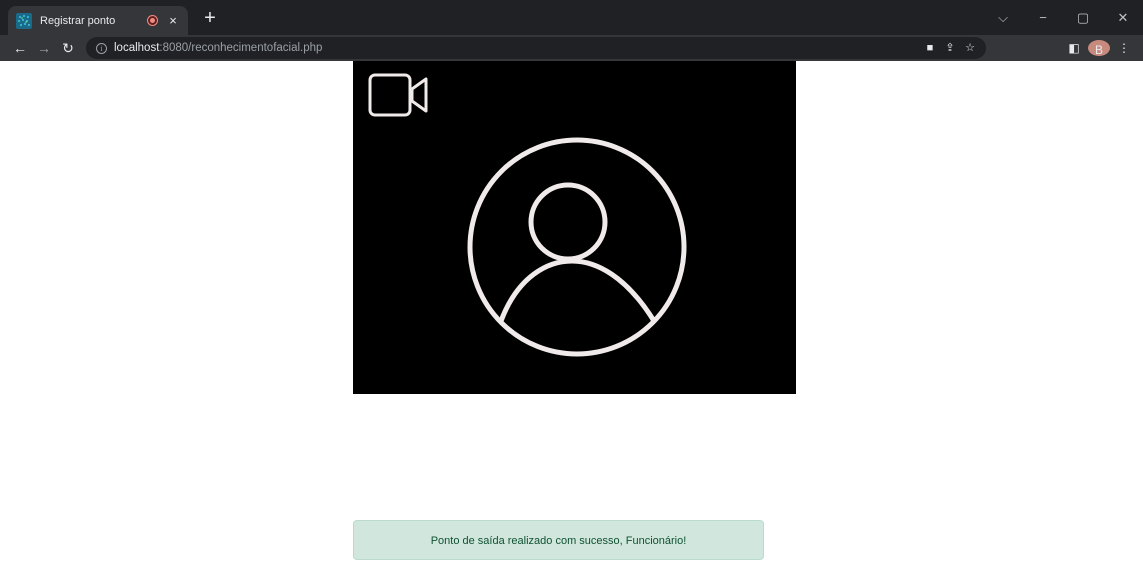  I want to click on maximize-button: ▢, so click(1083, 18).